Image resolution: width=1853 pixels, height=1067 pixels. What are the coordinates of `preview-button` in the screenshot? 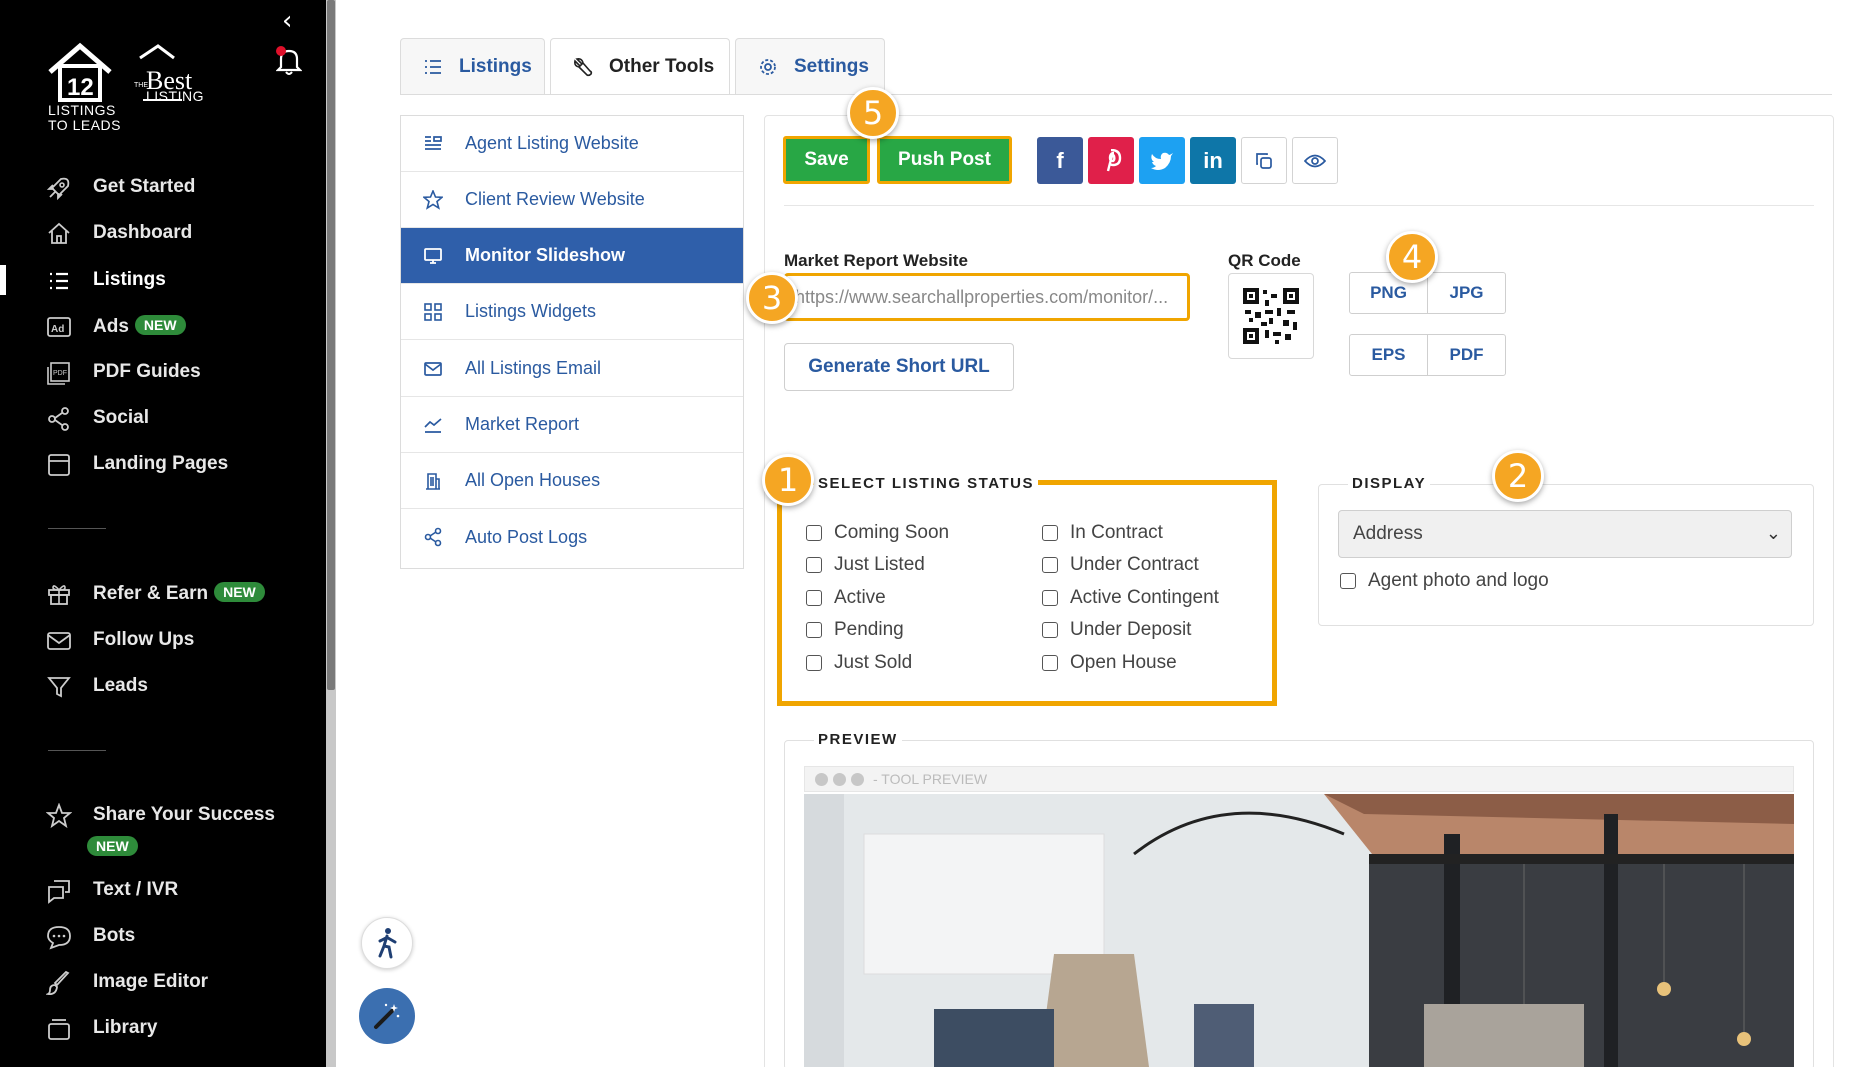 It's located at (1315, 160).